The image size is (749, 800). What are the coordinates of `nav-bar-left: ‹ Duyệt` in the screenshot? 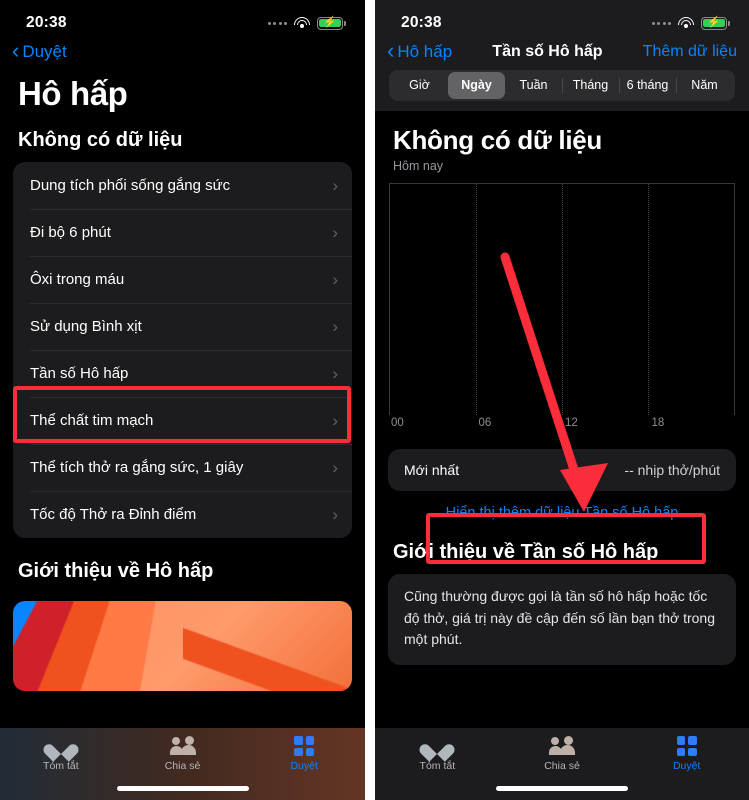 It's located at (182, 51).